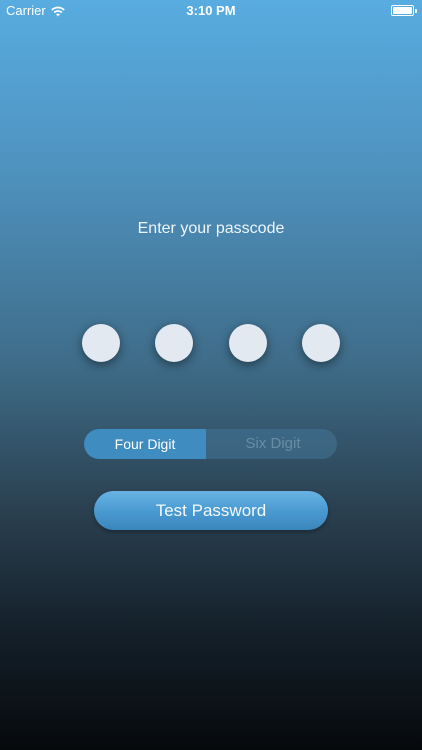  Describe the element at coordinates (404, 10) in the screenshot. I see `battery-full-icon` at that location.